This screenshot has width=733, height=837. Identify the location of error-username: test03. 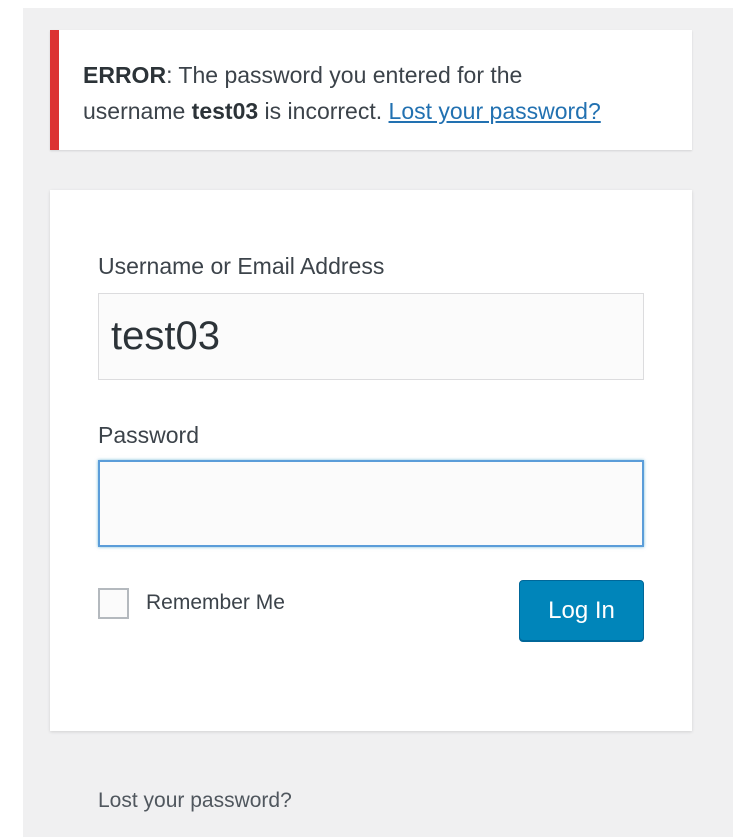
(225, 111).